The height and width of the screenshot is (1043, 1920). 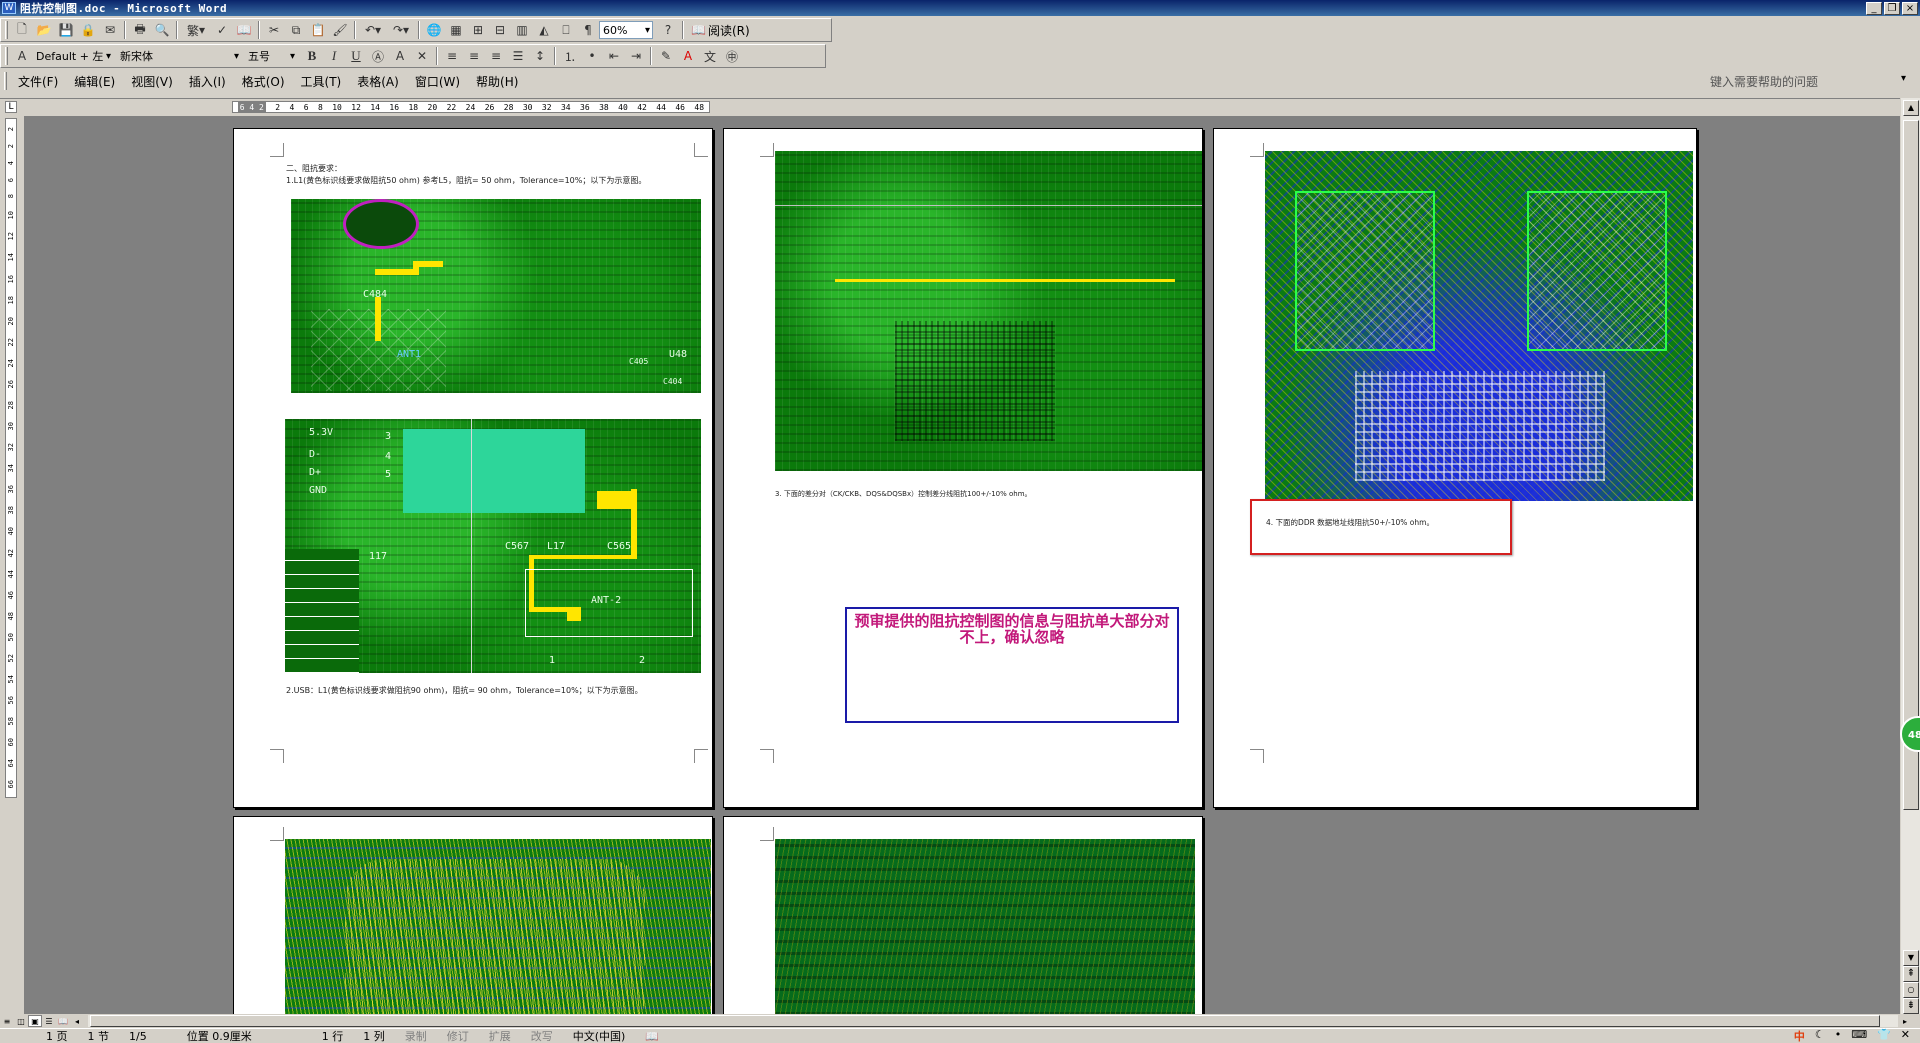 What do you see at coordinates (456, 30) in the screenshot?
I see `tables-borders-icon: ▦` at bounding box center [456, 30].